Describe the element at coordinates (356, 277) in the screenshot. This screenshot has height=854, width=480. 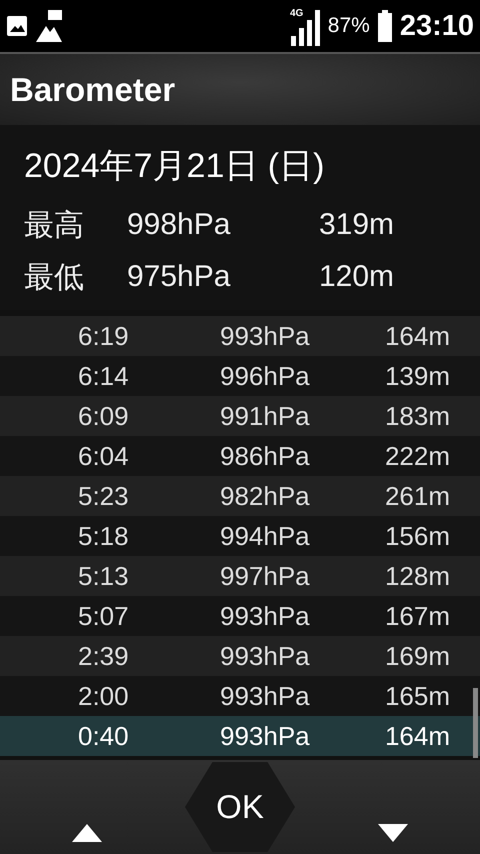
I see `altitude-value: 120m` at that location.